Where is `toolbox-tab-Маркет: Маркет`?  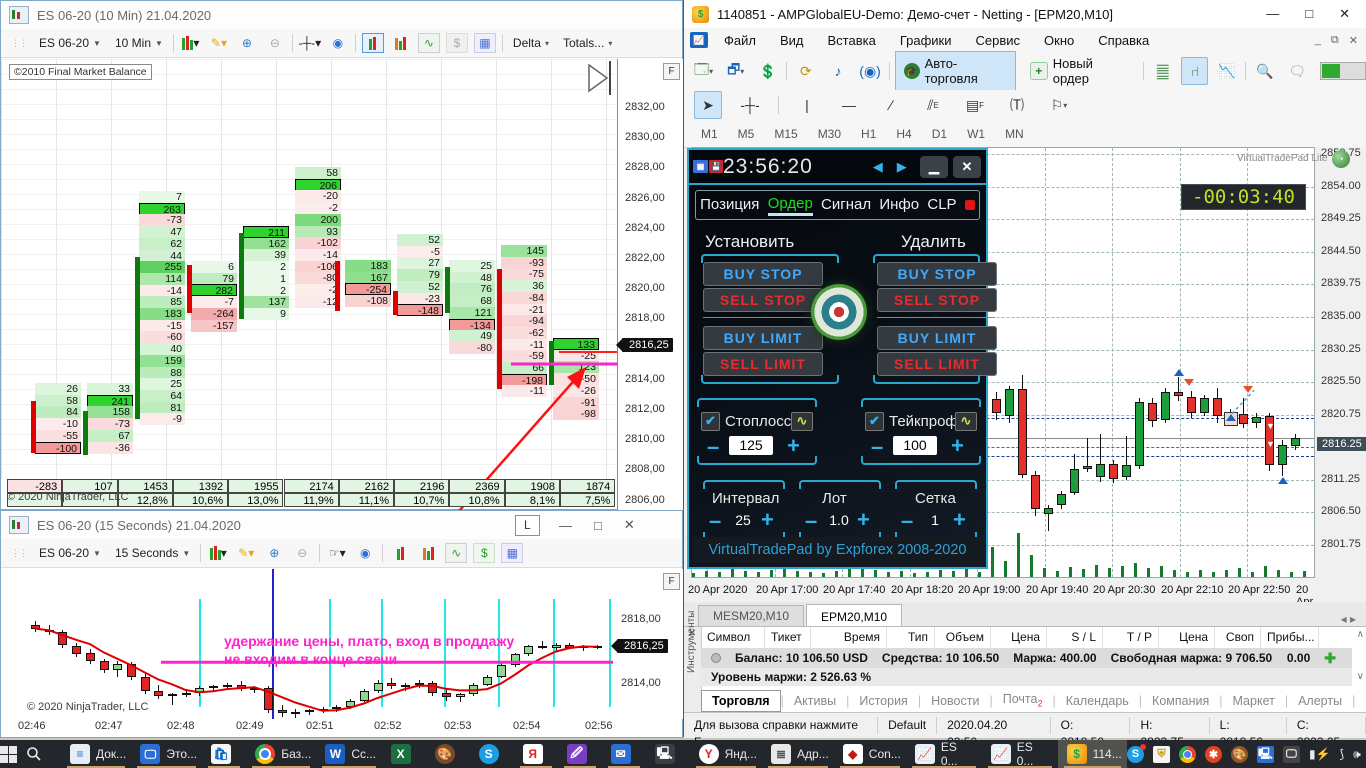 toolbox-tab-Маркет: Маркет is located at coordinates (1254, 701).